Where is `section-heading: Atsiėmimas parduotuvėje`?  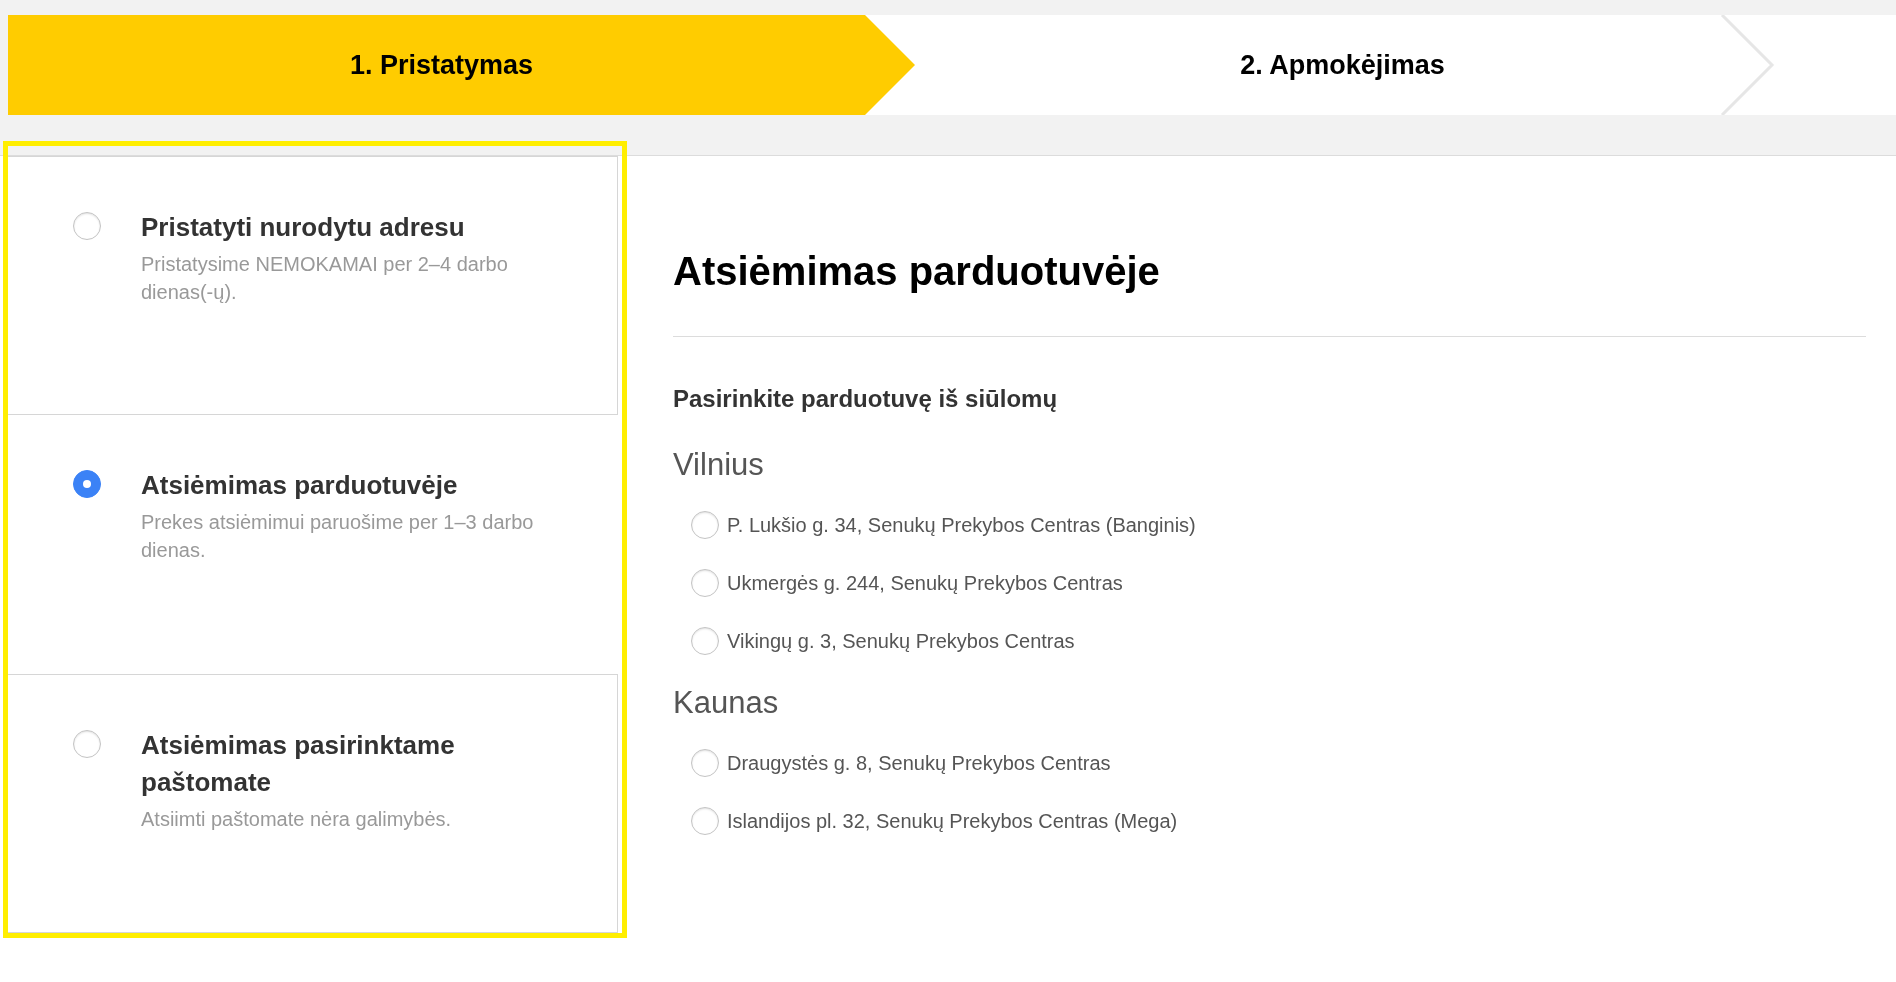 section-heading: Atsiėmimas parduotuvėje is located at coordinates (917, 271).